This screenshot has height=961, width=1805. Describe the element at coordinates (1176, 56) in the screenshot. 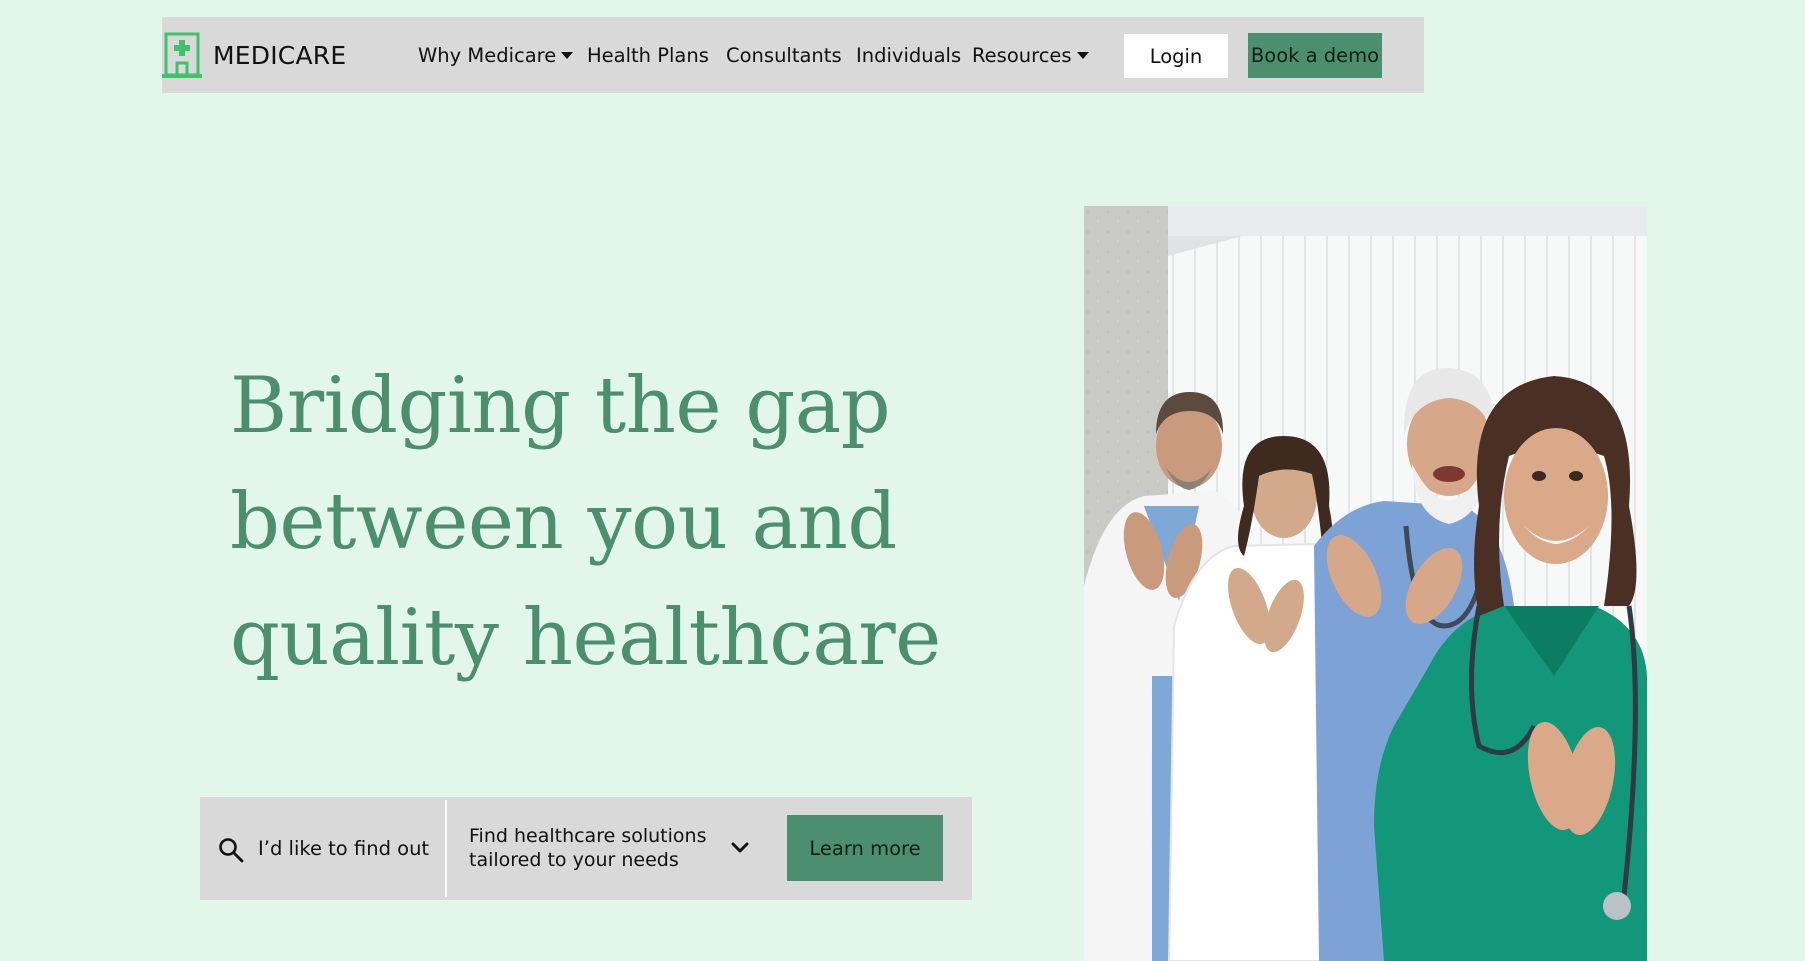

I see `login-button: Login` at that location.